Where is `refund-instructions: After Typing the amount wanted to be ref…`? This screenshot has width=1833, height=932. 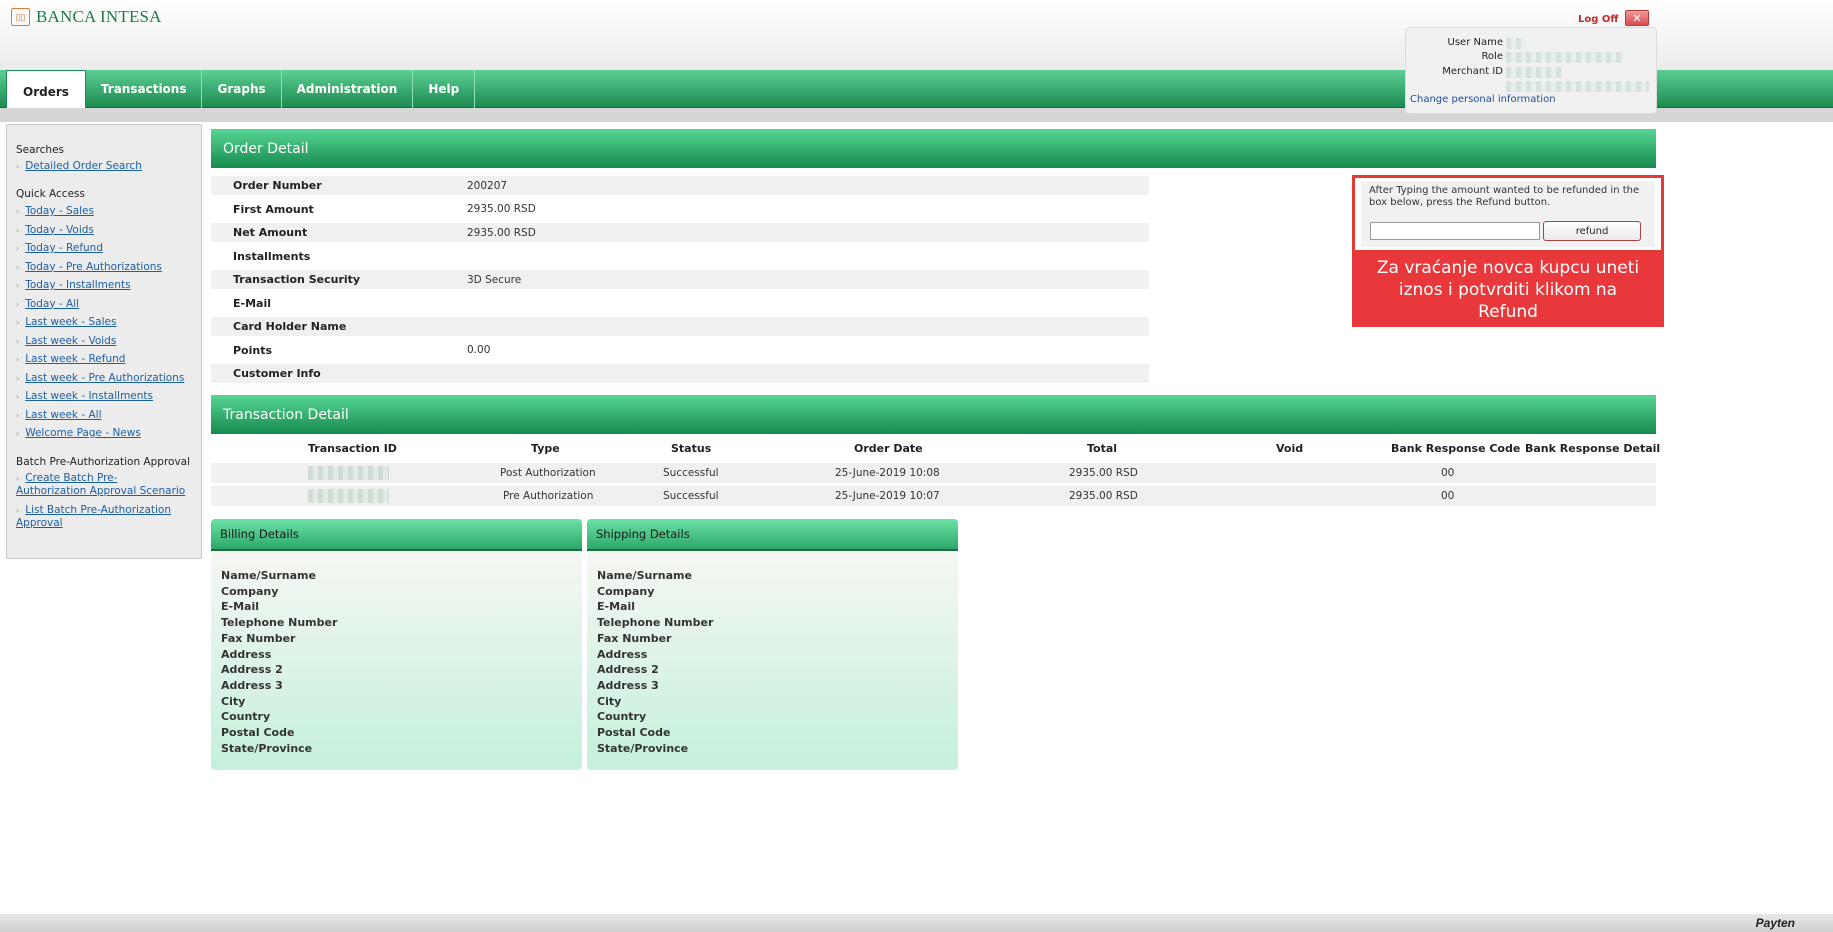
refund-instructions: After Typing the amount wanted to be ref… is located at coordinates (1504, 196).